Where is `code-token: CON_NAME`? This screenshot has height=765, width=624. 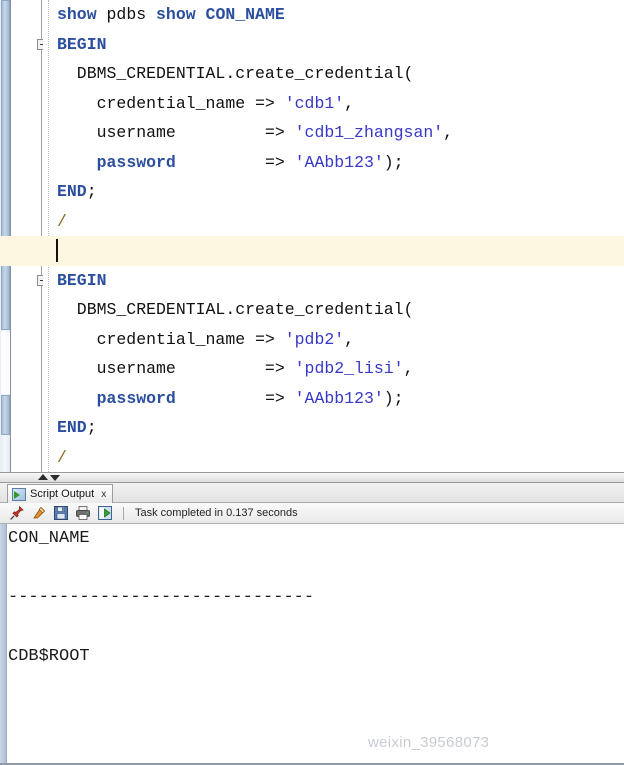 code-token: CON_NAME is located at coordinates (245, 14).